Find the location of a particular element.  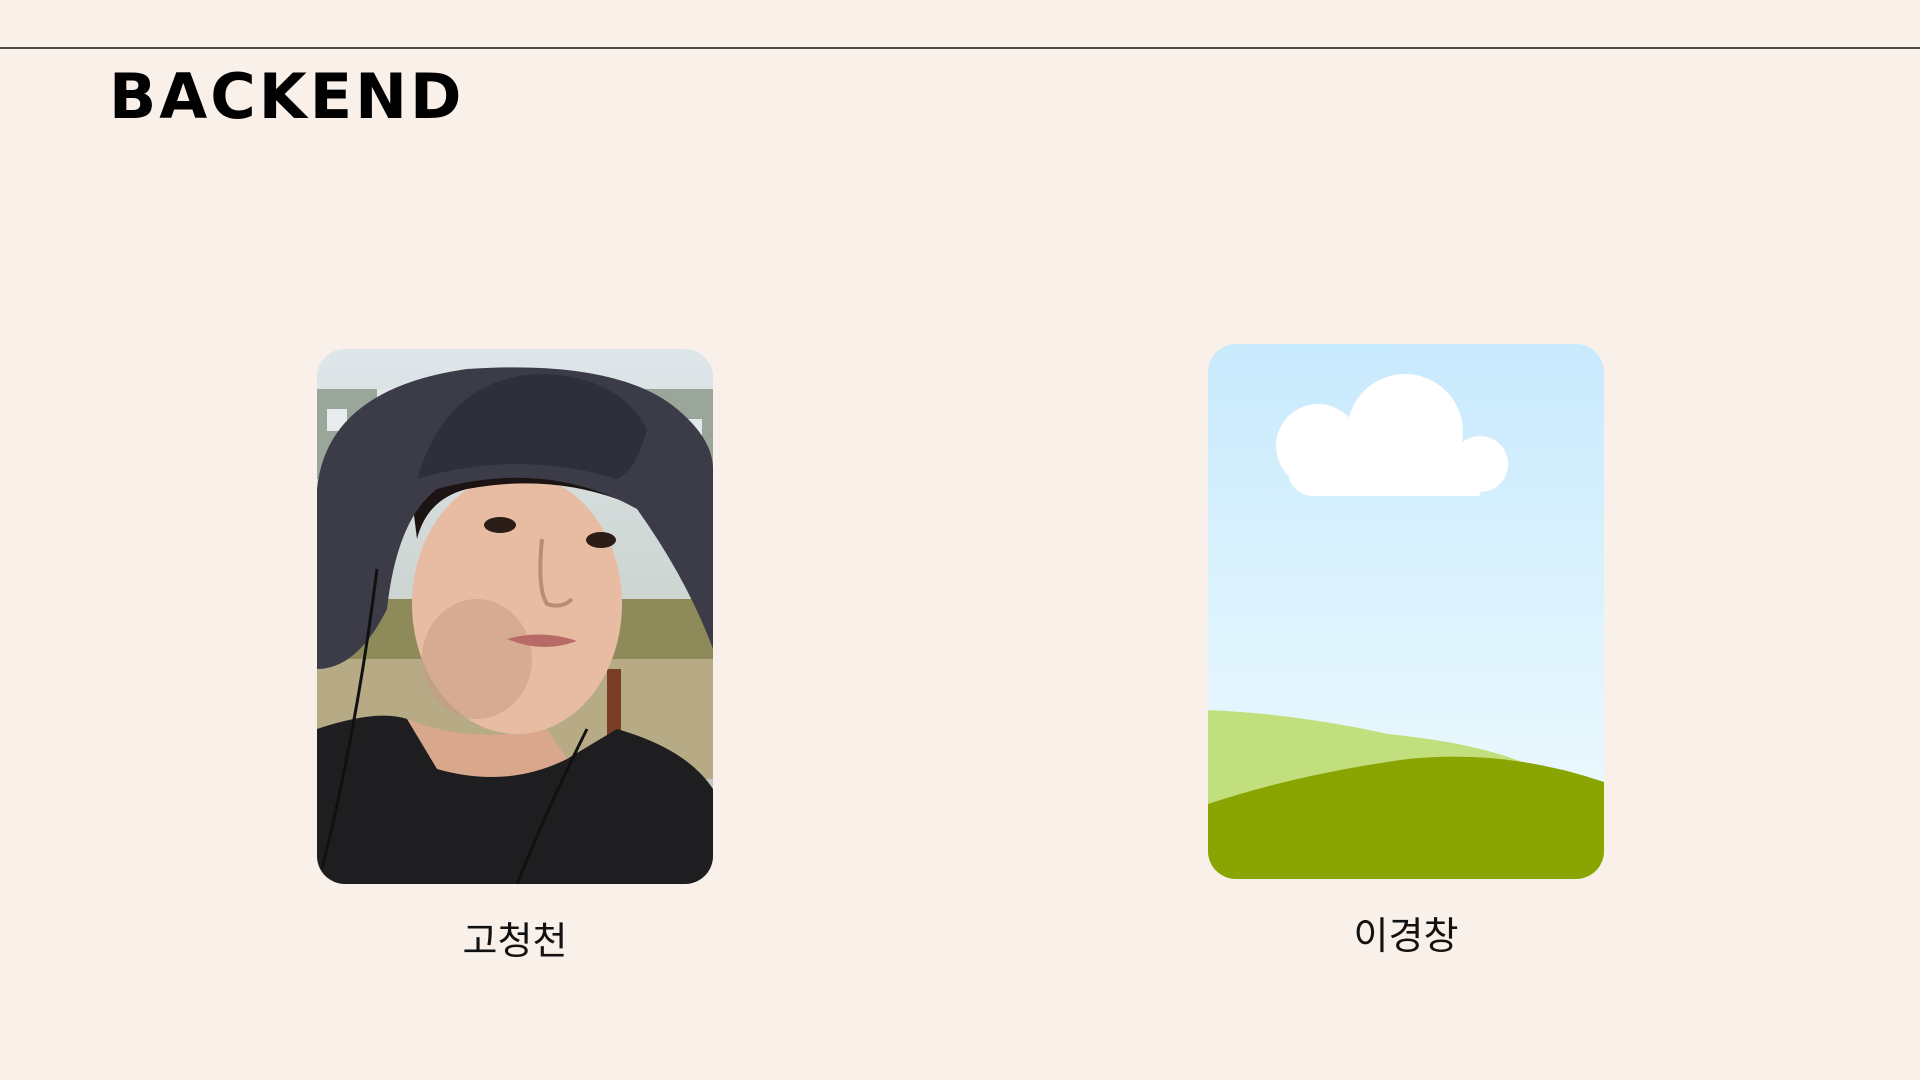

member-name: 이경창 is located at coordinates (1406, 936).